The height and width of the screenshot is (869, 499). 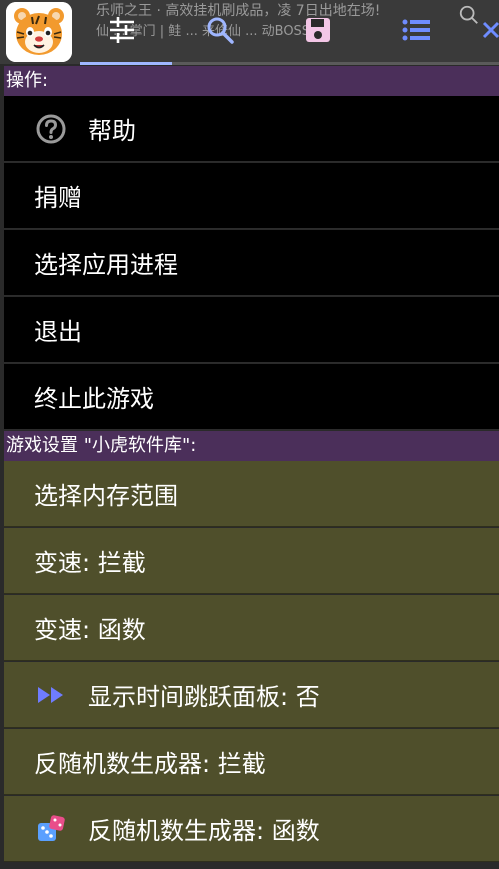 What do you see at coordinates (249, 32) in the screenshot?
I see `toolbar` at bounding box center [249, 32].